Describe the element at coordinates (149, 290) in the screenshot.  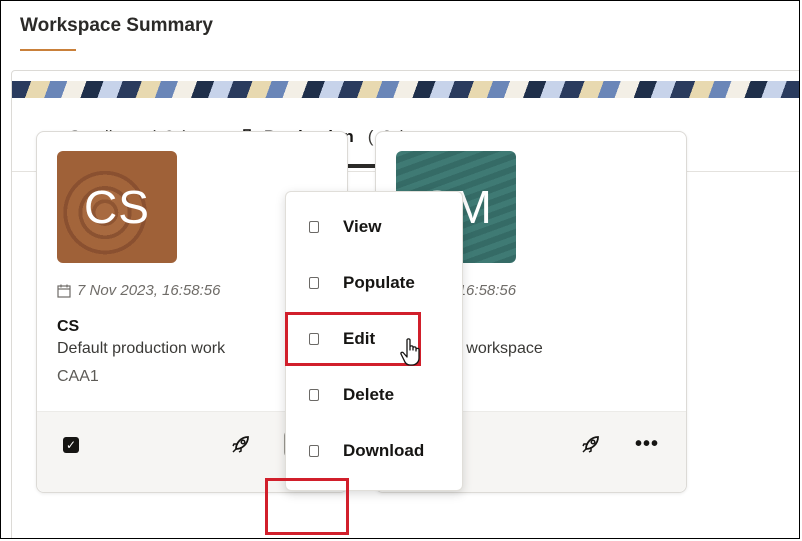
I see `card-date-text: 7 Nov 2023, 16:58:56` at that location.